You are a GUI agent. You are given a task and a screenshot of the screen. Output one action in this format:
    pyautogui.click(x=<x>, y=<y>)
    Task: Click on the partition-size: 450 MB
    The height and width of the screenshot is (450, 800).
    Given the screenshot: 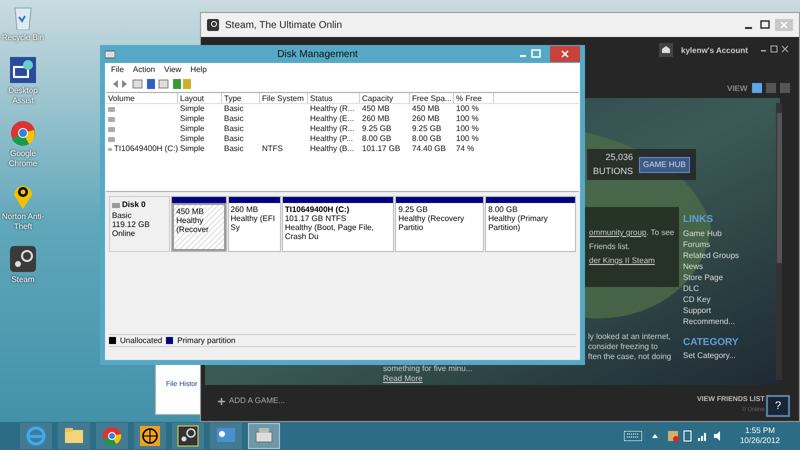 What is the action you would take?
    pyautogui.click(x=190, y=211)
    